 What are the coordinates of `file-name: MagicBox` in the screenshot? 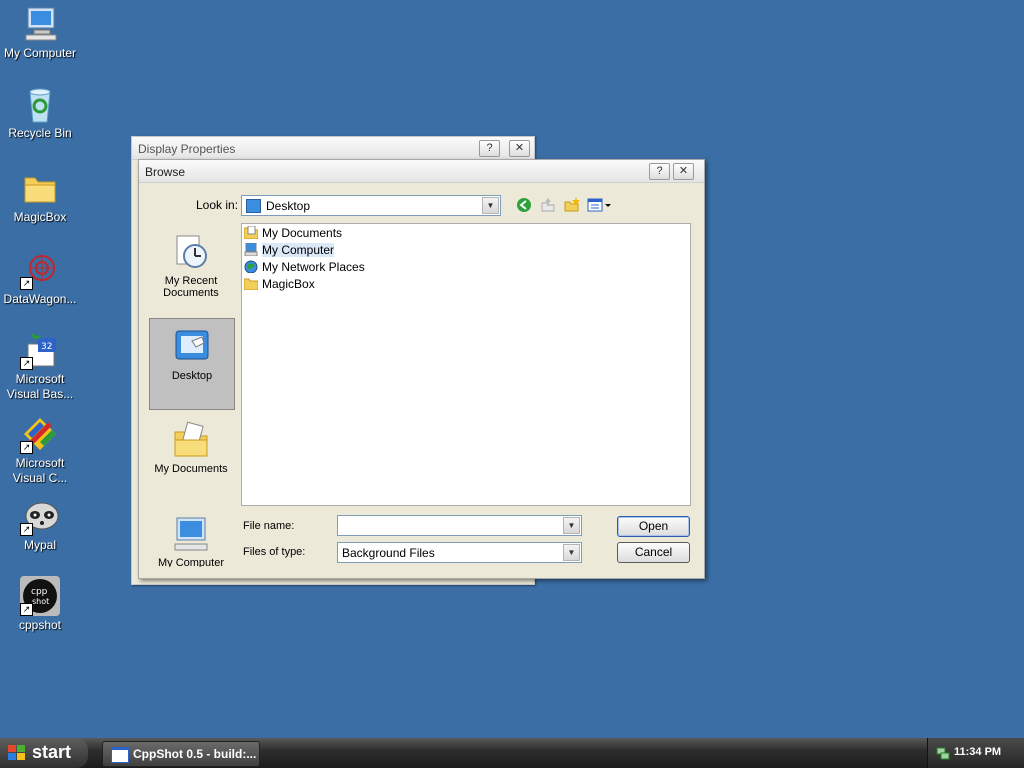 It's located at (288, 284).